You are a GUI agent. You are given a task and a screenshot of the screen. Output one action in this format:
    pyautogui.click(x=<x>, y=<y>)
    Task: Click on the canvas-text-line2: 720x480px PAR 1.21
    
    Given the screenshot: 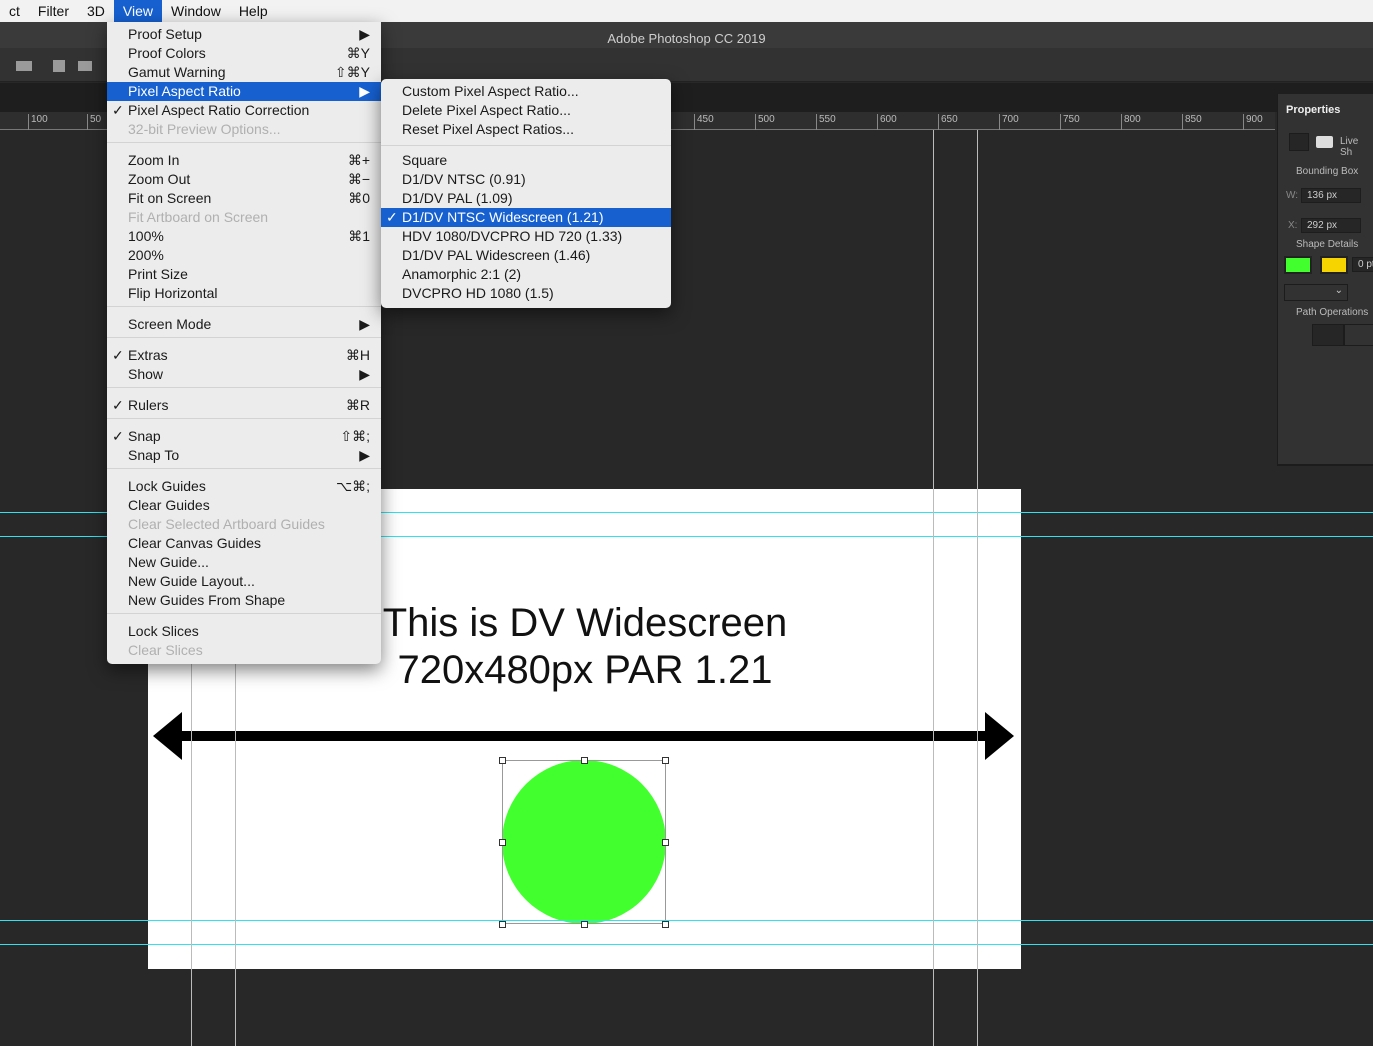 What is the action you would take?
    pyautogui.click(x=585, y=670)
    